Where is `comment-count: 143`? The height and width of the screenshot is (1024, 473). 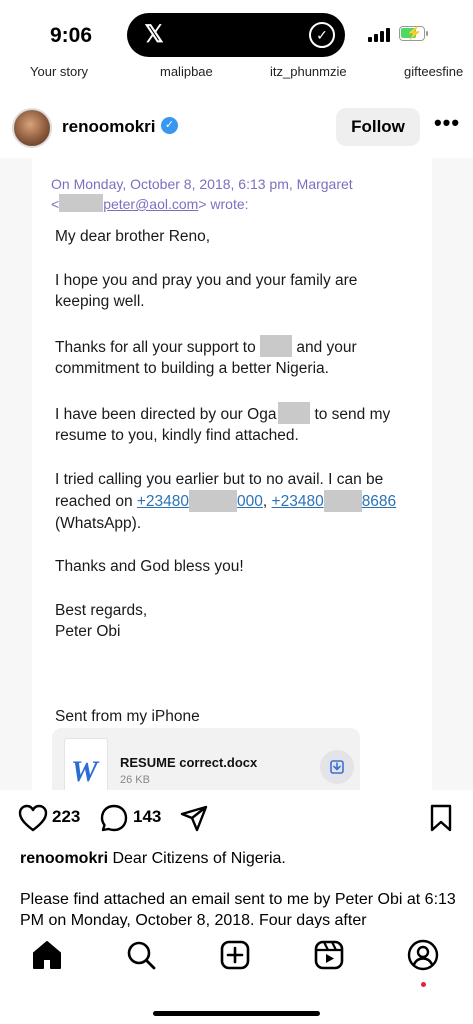 comment-count: 143 is located at coordinates (147, 817).